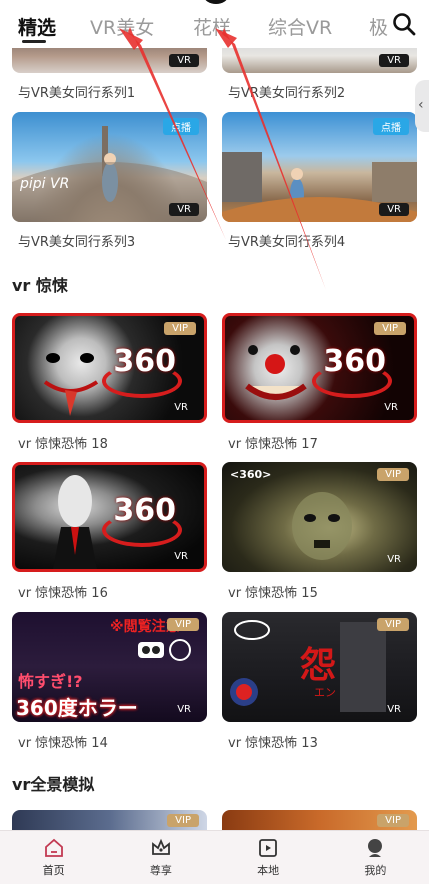 The height and width of the screenshot is (884, 429). What do you see at coordinates (122, 26) in the screenshot?
I see `tab-vr-beauty: VR美女` at bounding box center [122, 26].